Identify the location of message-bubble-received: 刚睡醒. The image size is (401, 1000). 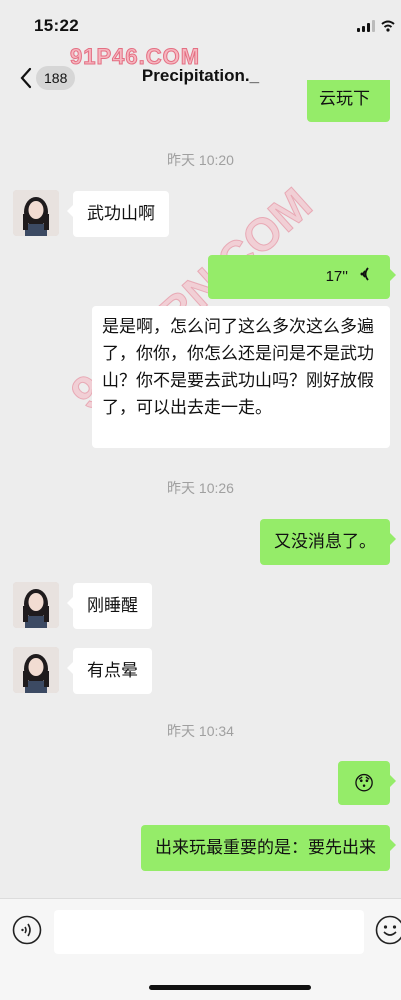
(109, 606).